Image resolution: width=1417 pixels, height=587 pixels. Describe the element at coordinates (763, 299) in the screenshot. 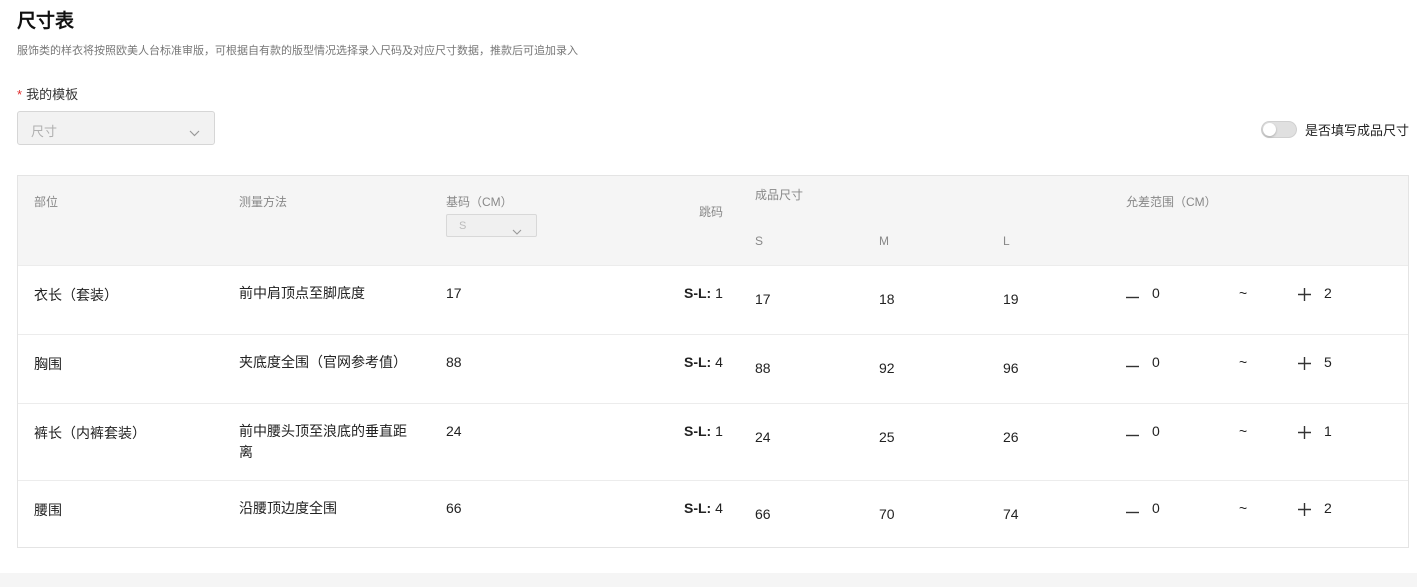

I see `cell-size-s: 17` at that location.